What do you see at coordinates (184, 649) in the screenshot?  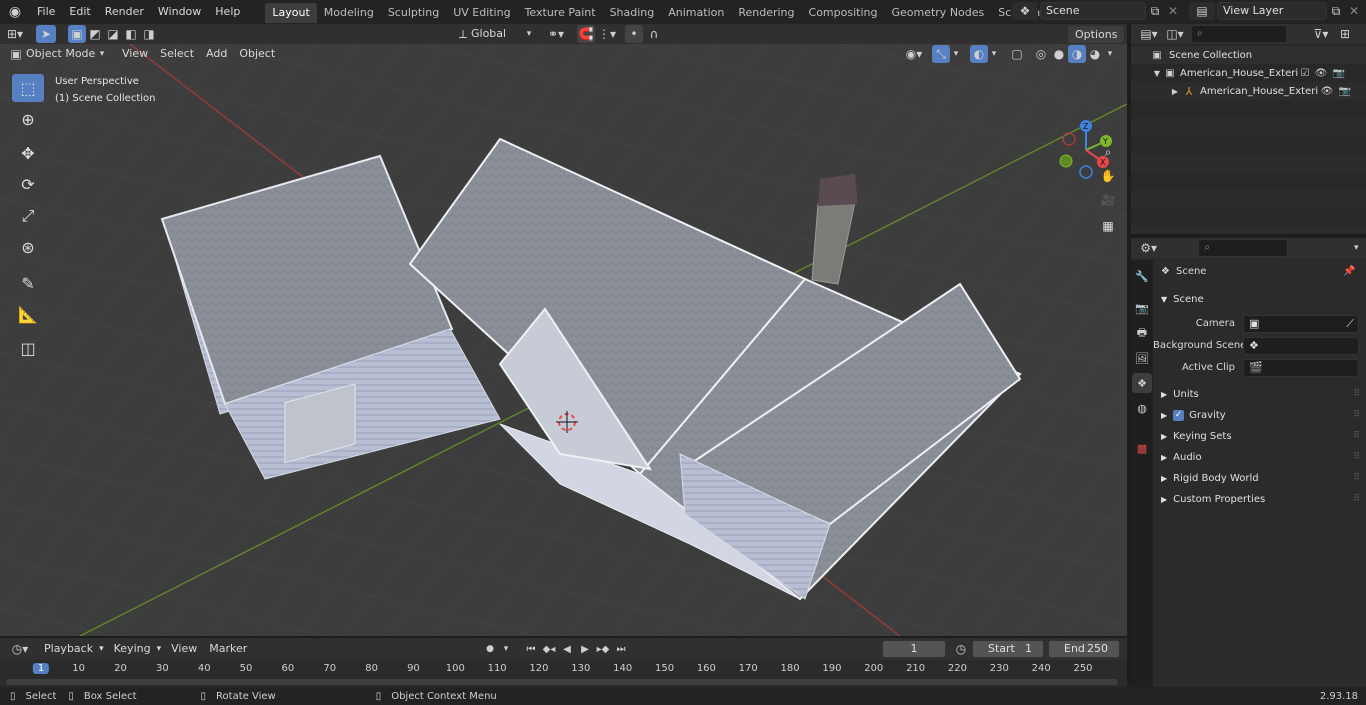 I see `timeline-menu-view: View` at bounding box center [184, 649].